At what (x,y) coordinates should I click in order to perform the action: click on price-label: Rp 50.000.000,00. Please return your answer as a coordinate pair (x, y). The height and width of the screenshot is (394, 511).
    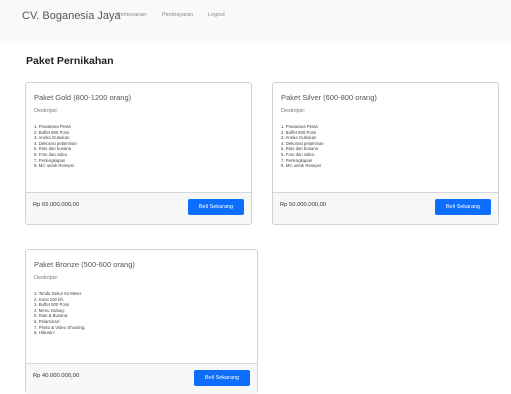
    Looking at the image, I should click on (303, 205).